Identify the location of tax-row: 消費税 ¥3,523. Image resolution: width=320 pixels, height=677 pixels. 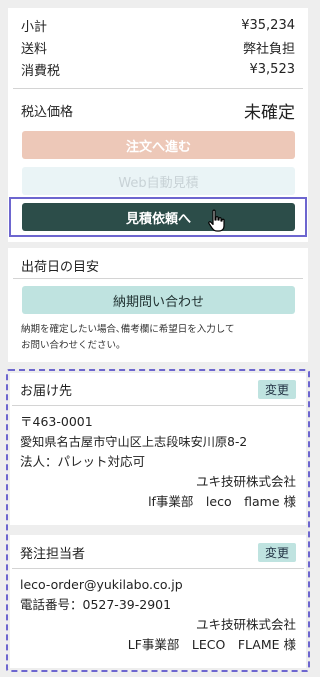
(158, 69).